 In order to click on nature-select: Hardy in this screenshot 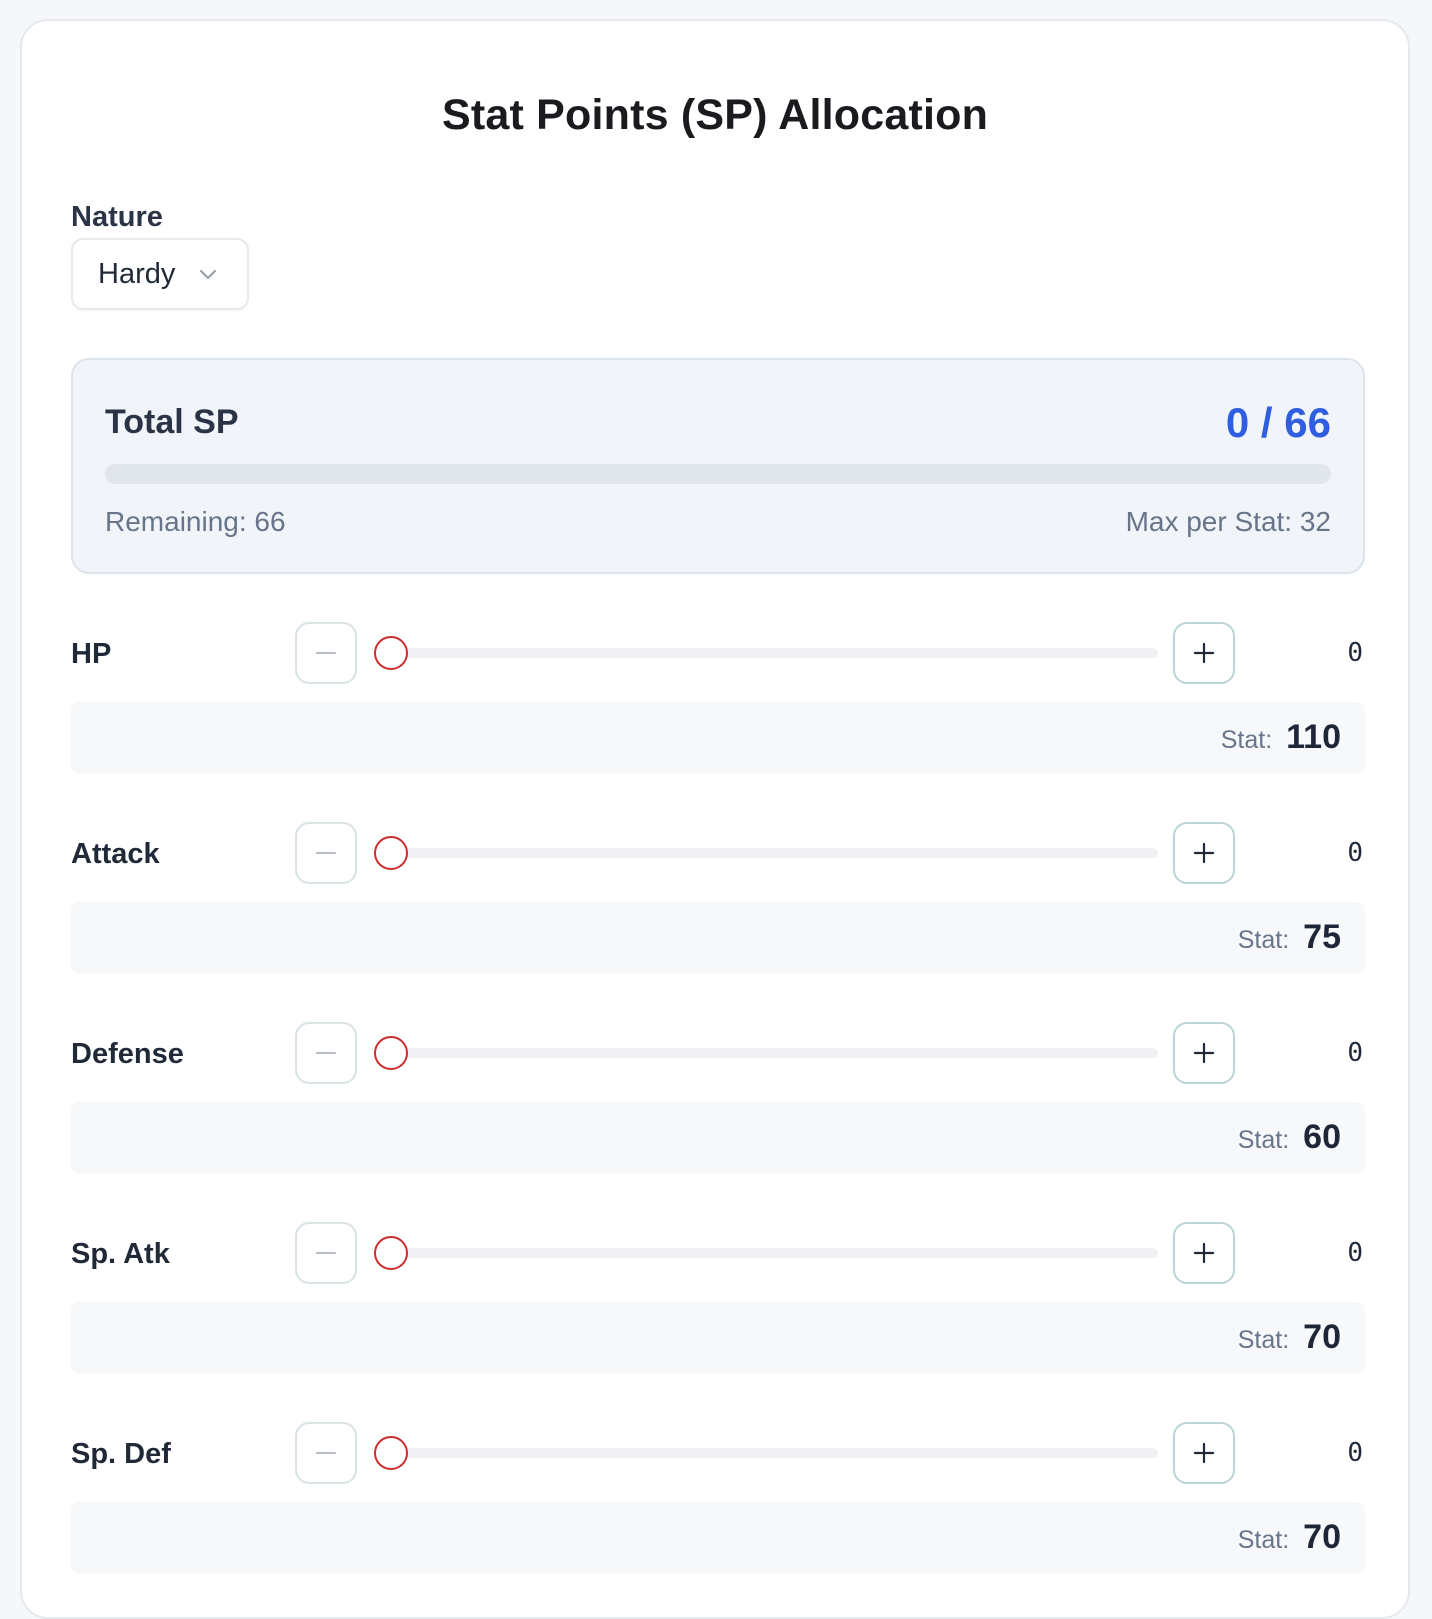, I will do `click(160, 274)`.